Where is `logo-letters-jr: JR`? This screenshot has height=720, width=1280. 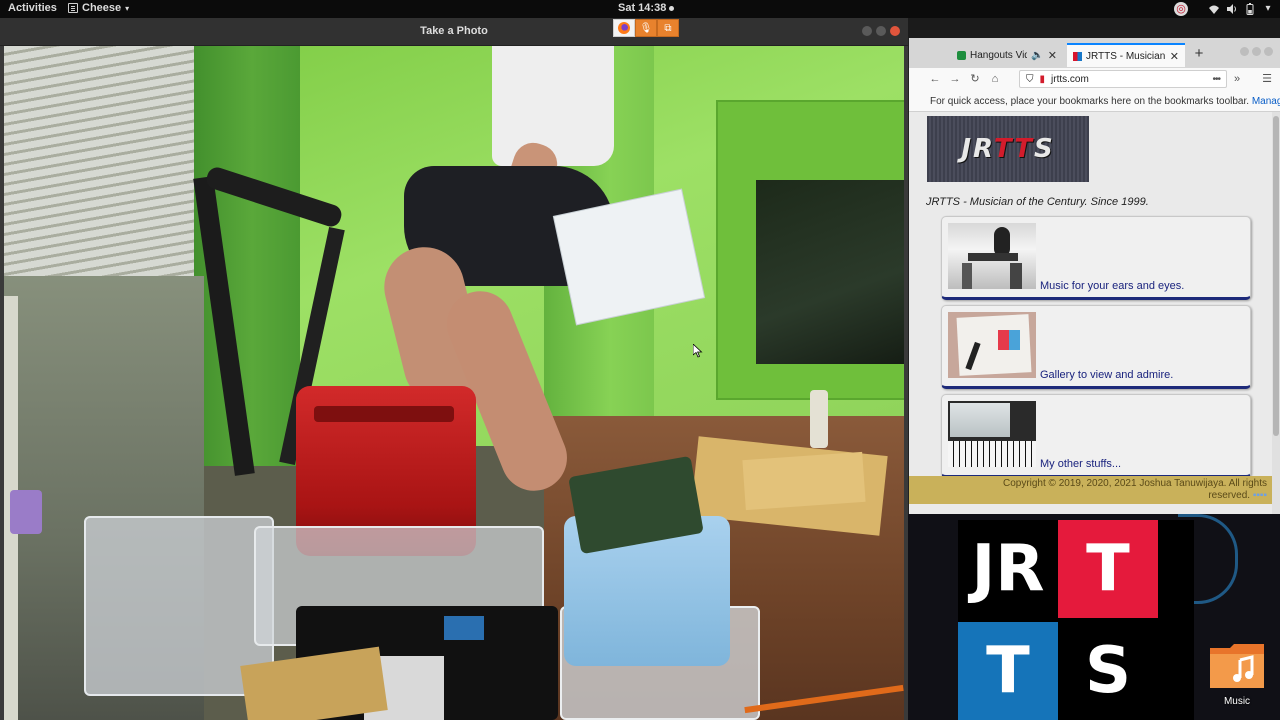 logo-letters-jr: JR is located at coordinates (1008, 569).